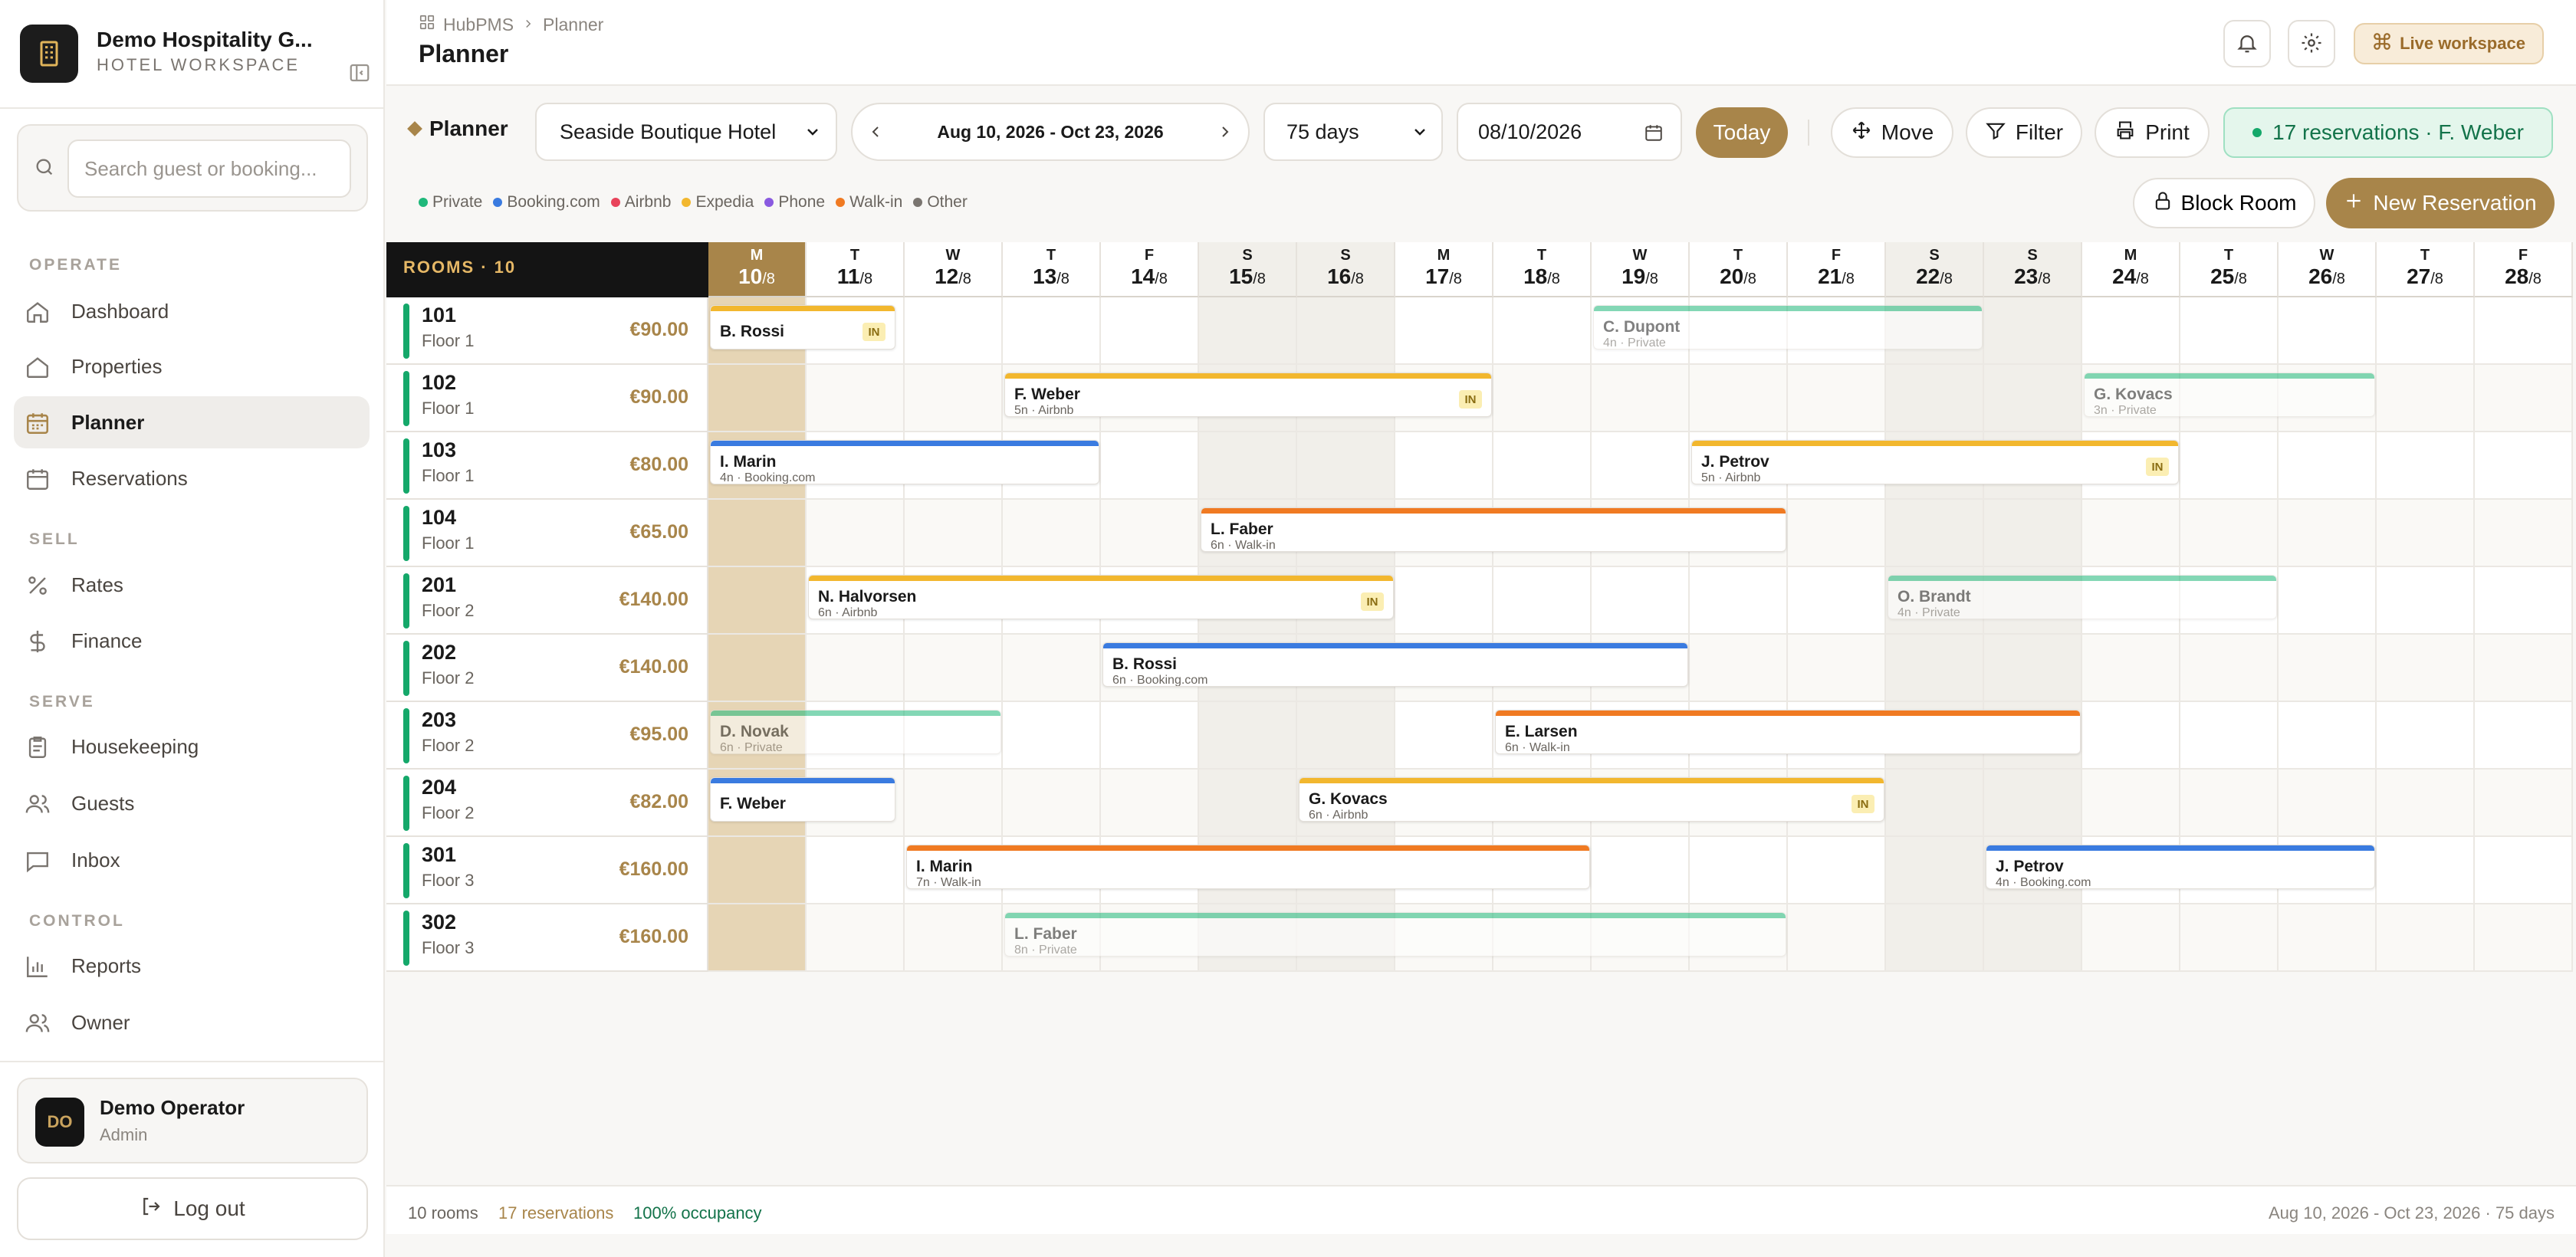  Describe the element at coordinates (192, 366) in the screenshot. I see `nav-item-properties: Properties` at that location.